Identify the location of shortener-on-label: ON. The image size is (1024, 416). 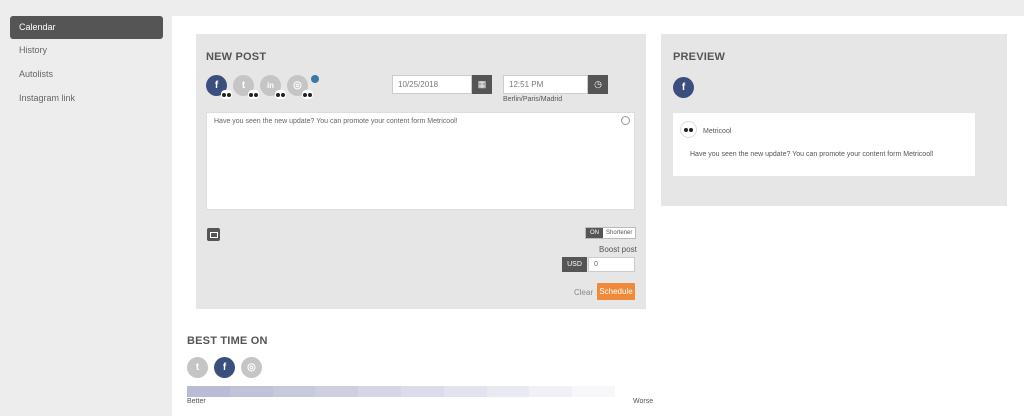
(594, 233).